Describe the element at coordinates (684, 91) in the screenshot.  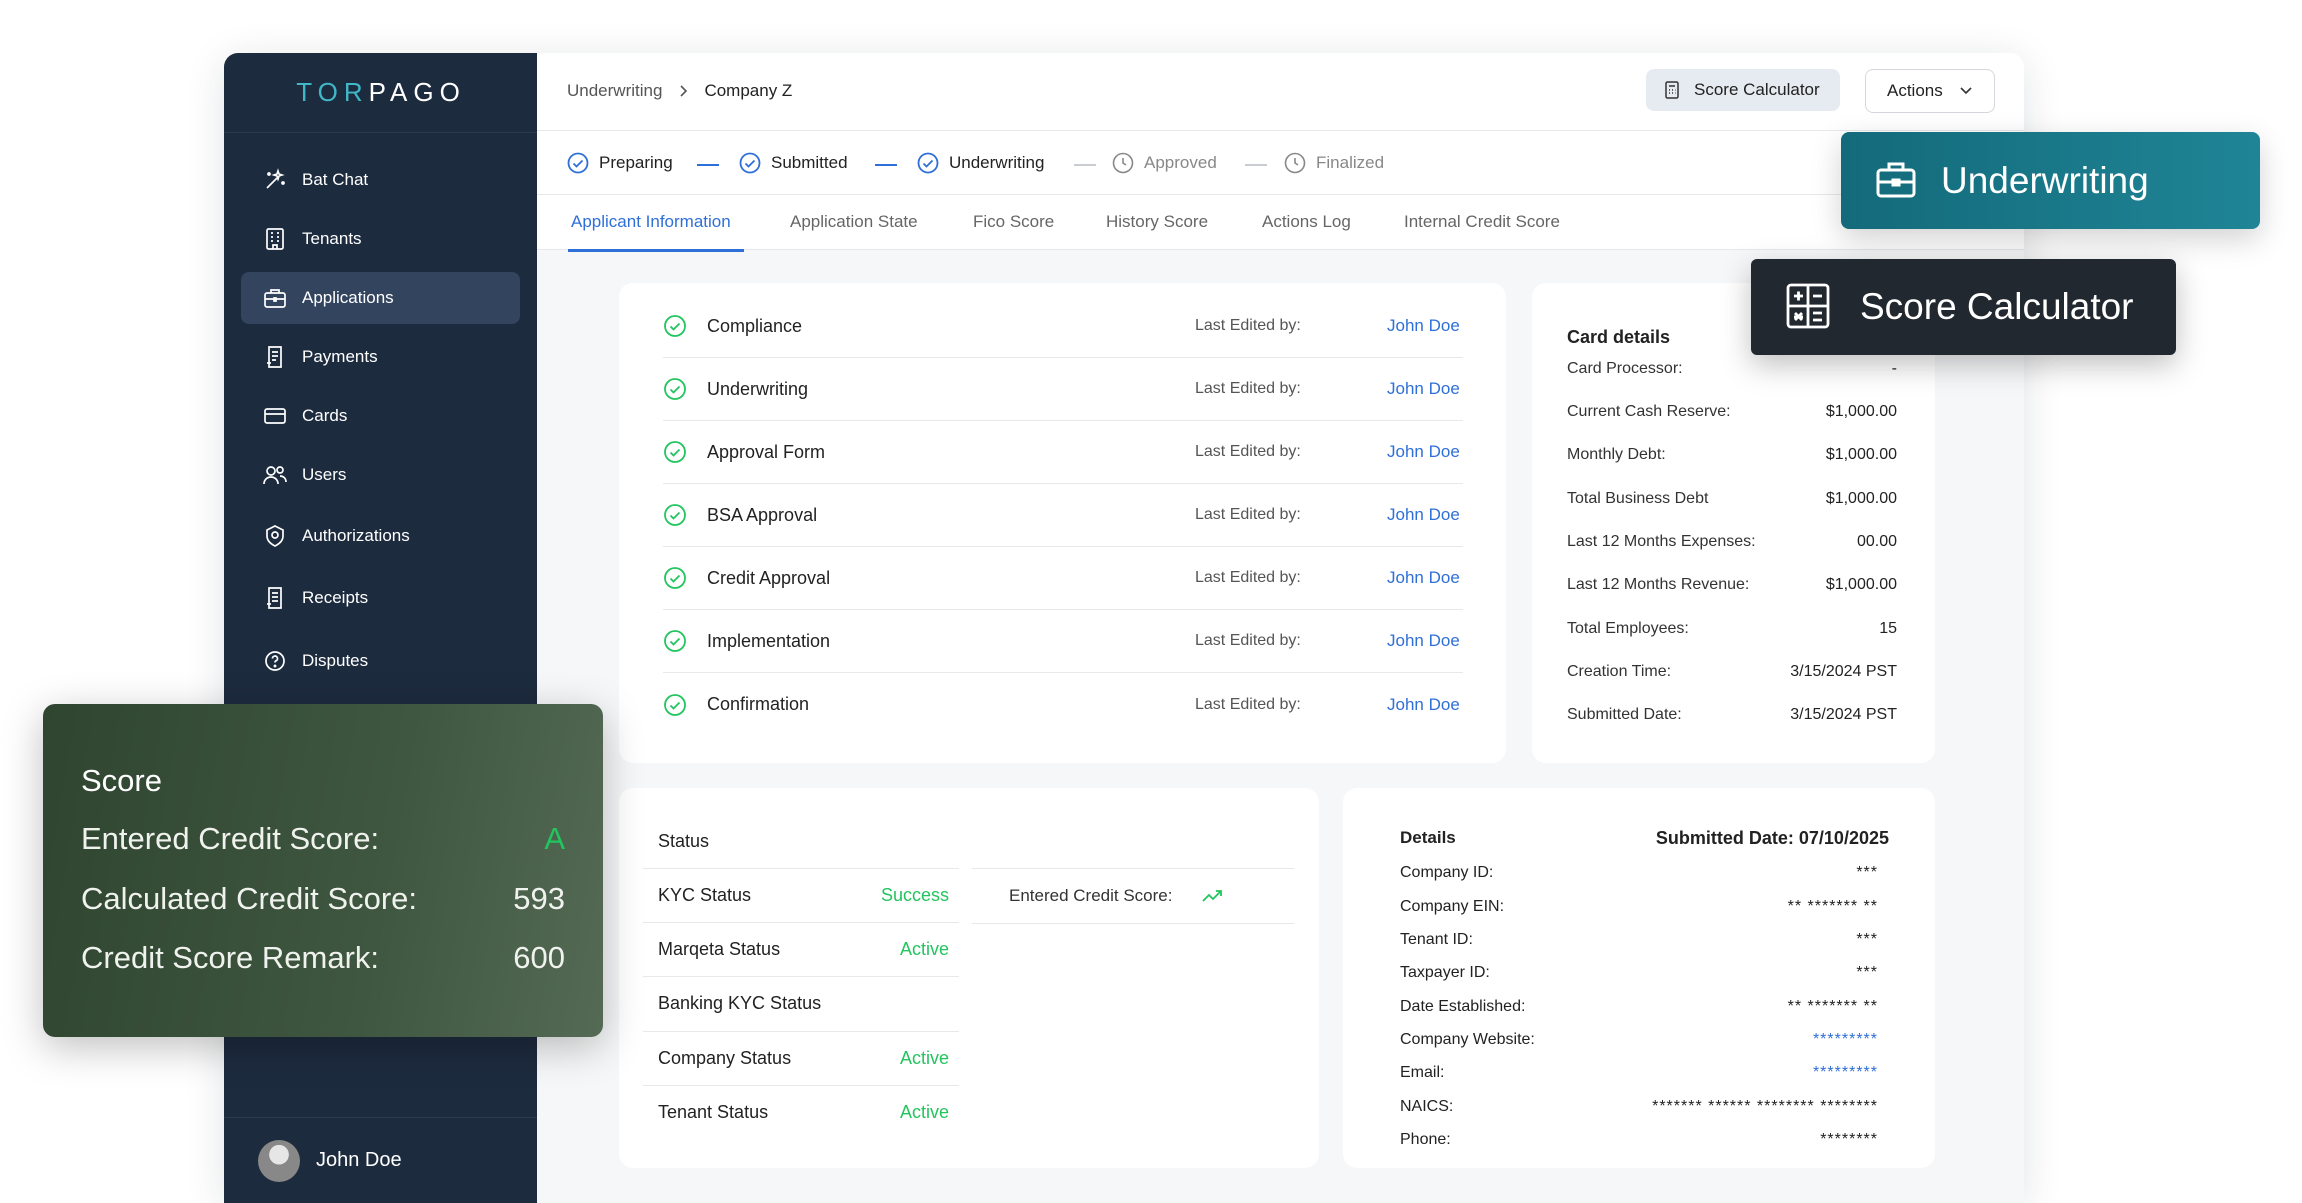
I see `chevron-right-icon` at that location.